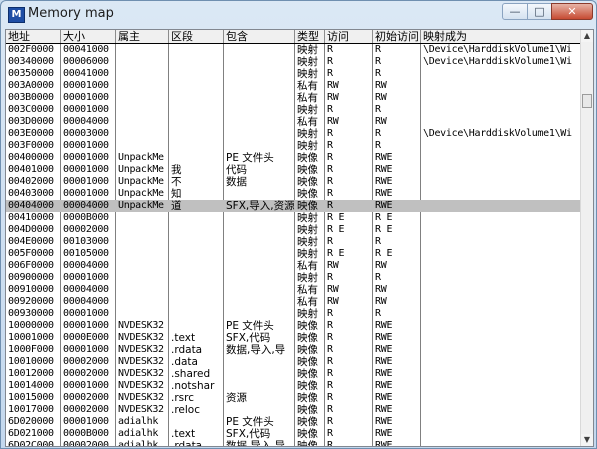 The width and height of the screenshot is (597, 449). What do you see at coordinates (336, 229) in the screenshot?
I see `cell-access: R E` at bounding box center [336, 229].